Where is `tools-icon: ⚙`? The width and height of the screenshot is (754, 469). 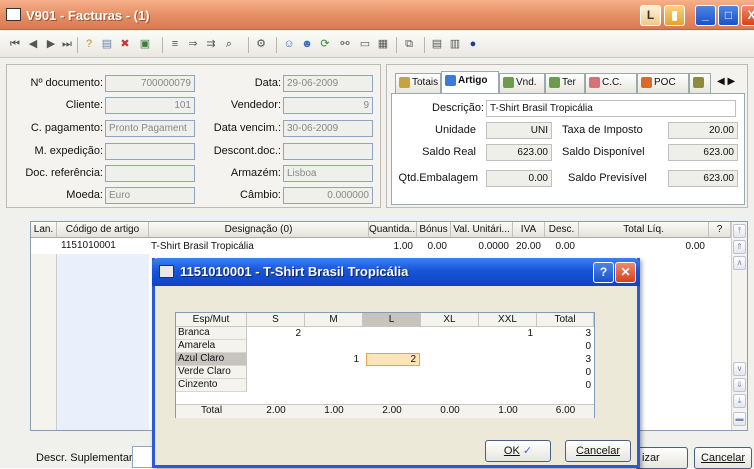
tools-icon: ⚙ is located at coordinates (261, 44).